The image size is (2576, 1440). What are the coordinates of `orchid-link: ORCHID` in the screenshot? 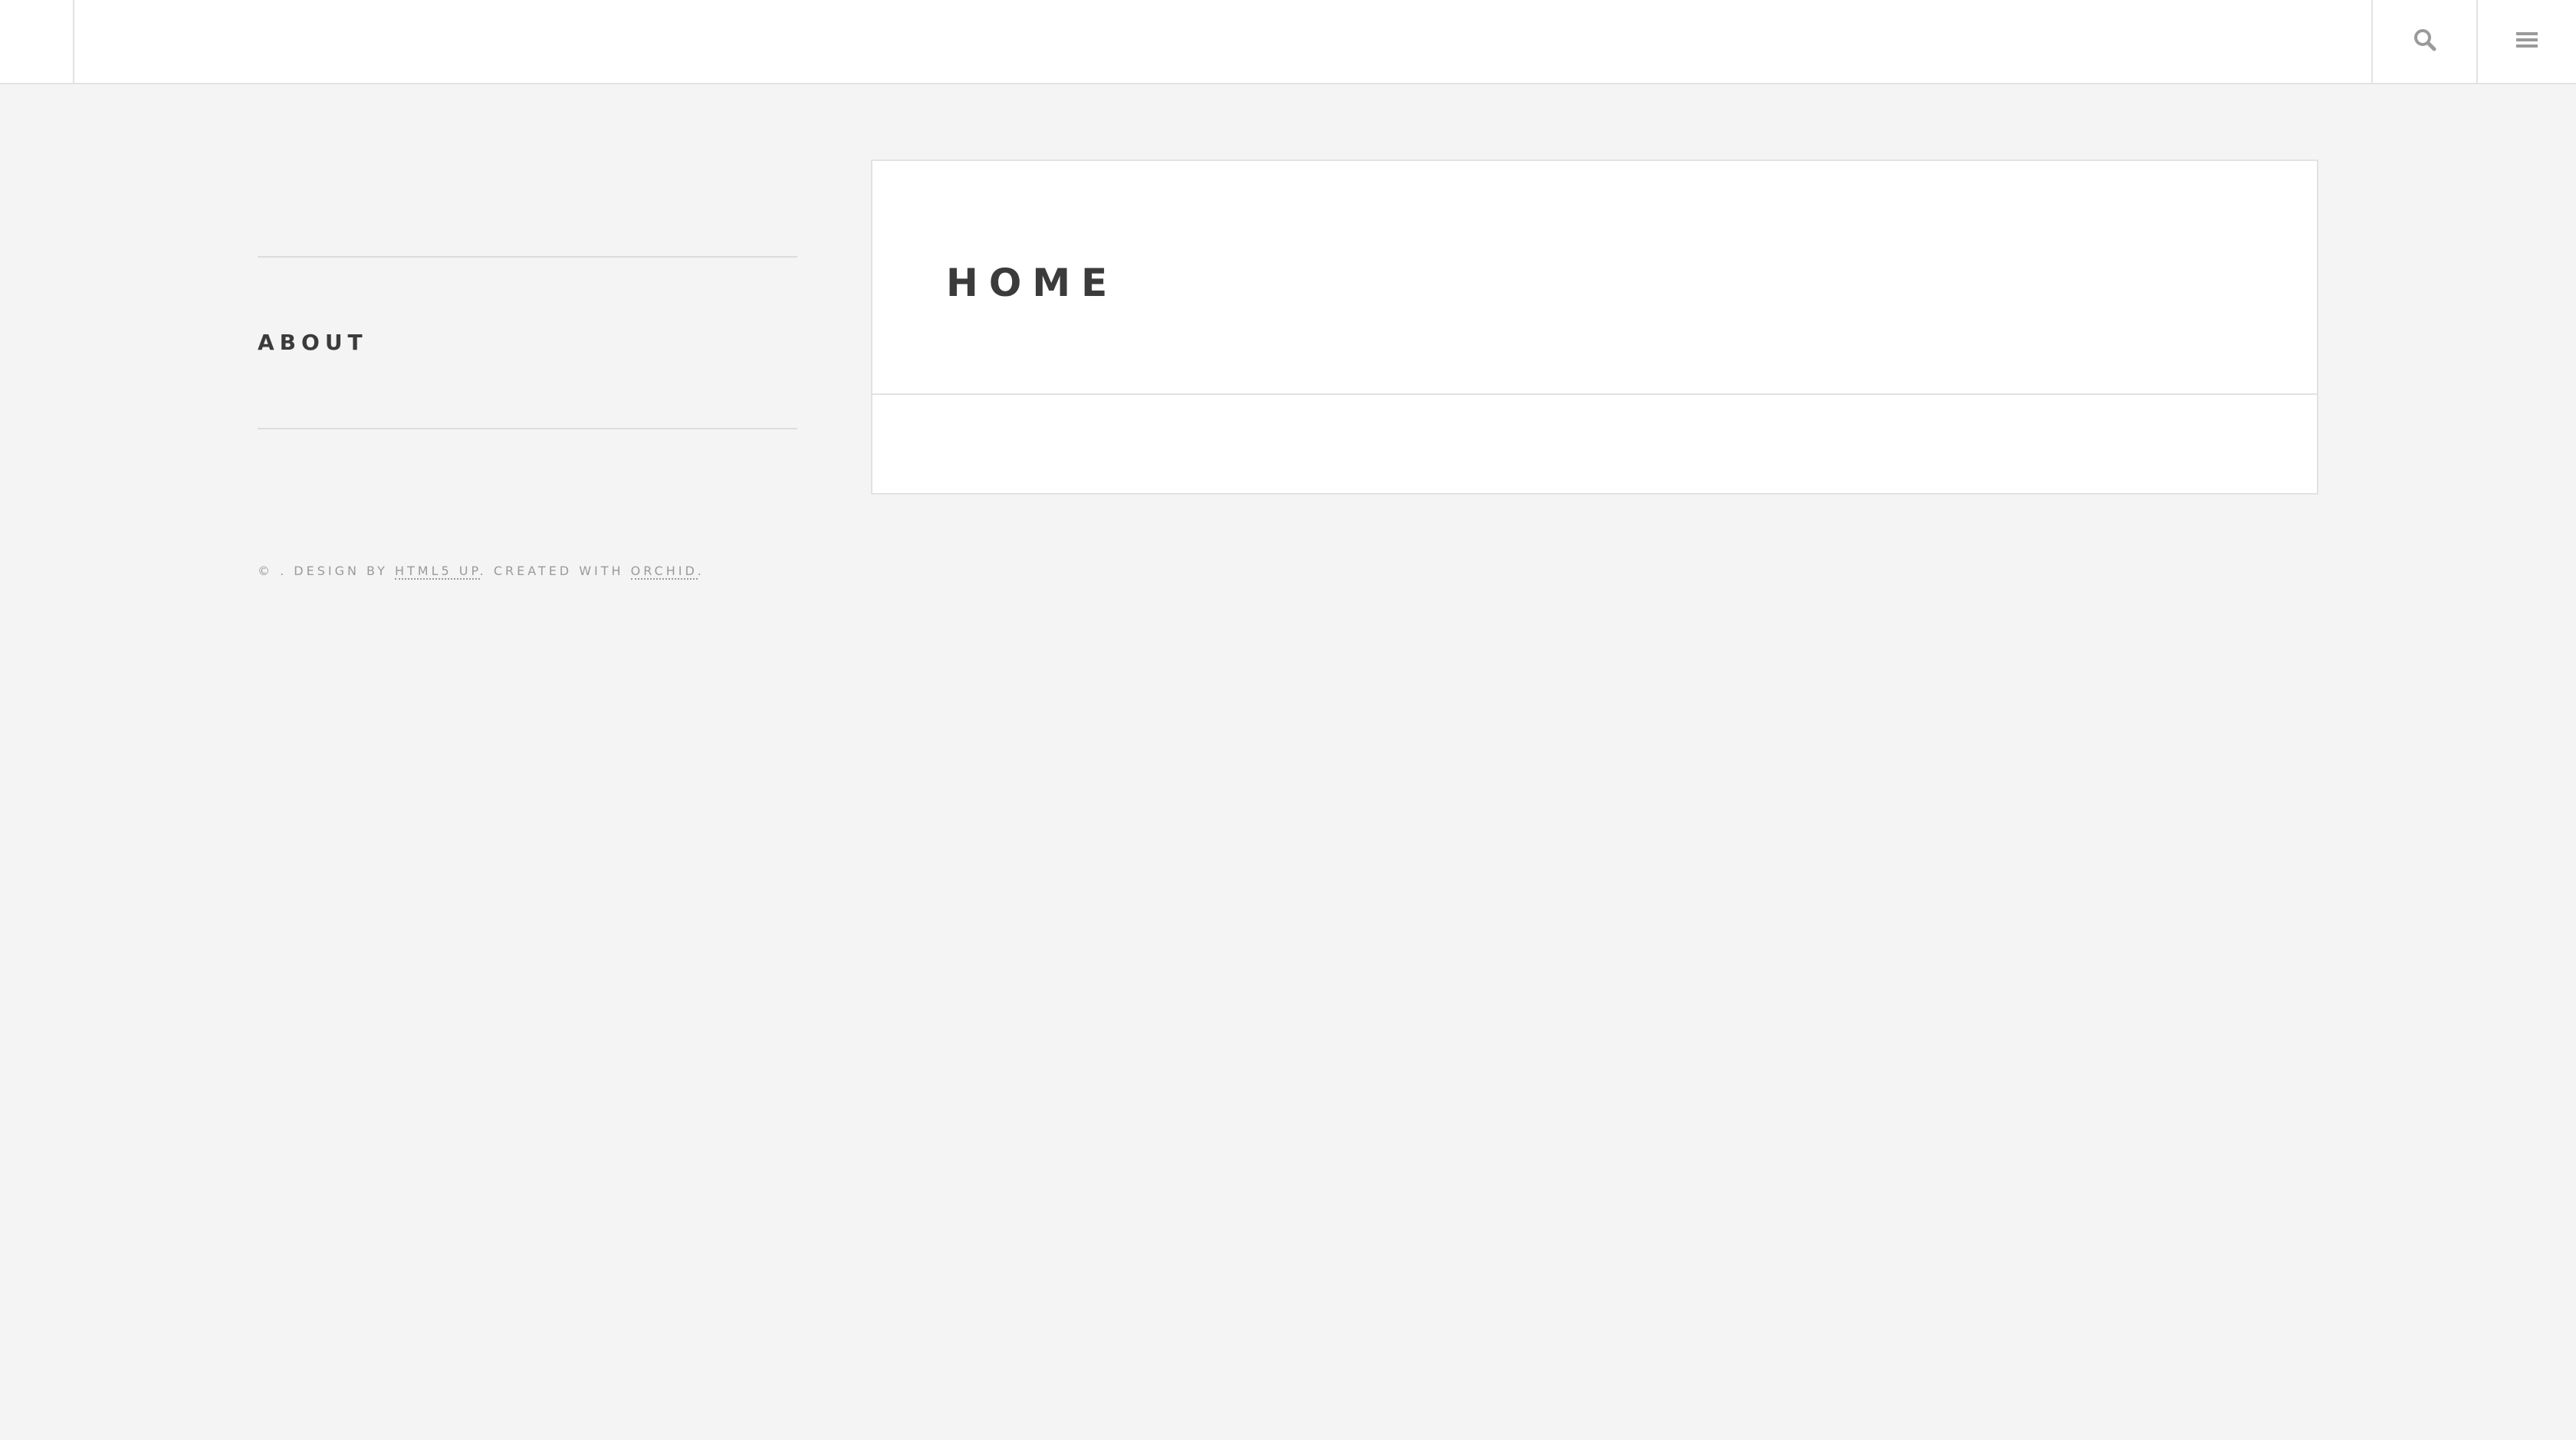 It's located at (664, 572).